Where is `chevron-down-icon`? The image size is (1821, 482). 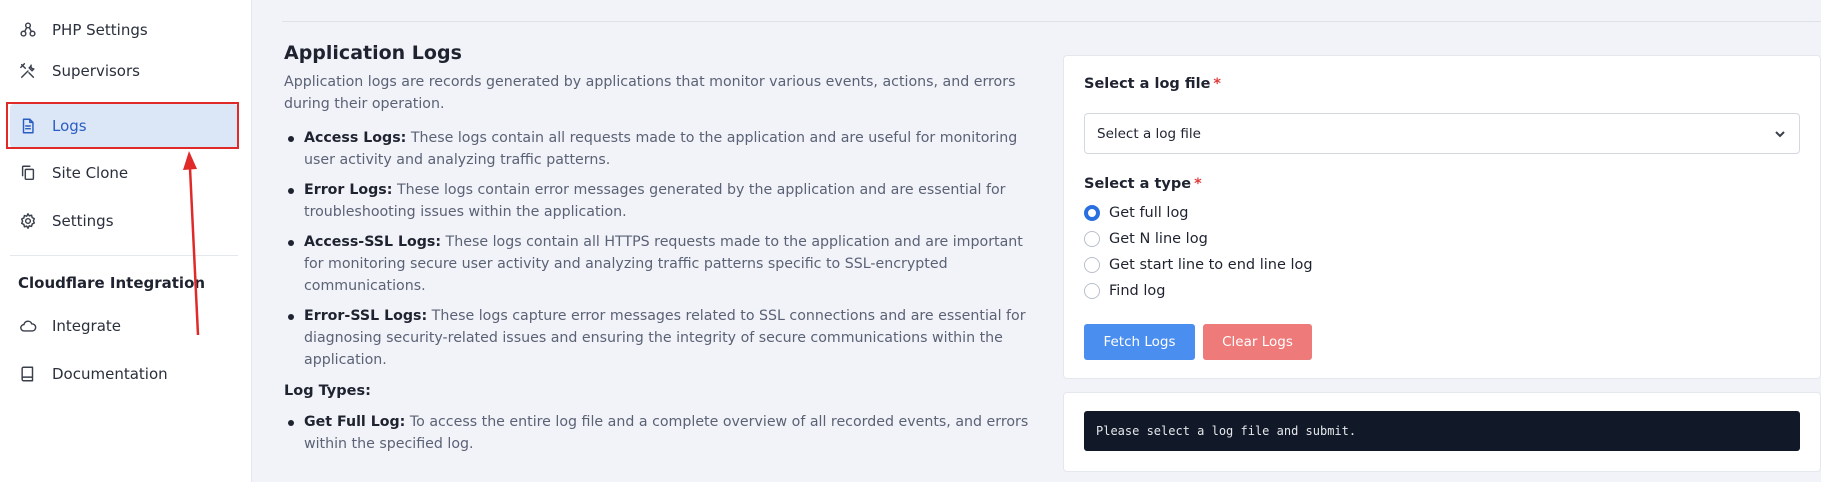 chevron-down-icon is located at coordinates (1780, 134).